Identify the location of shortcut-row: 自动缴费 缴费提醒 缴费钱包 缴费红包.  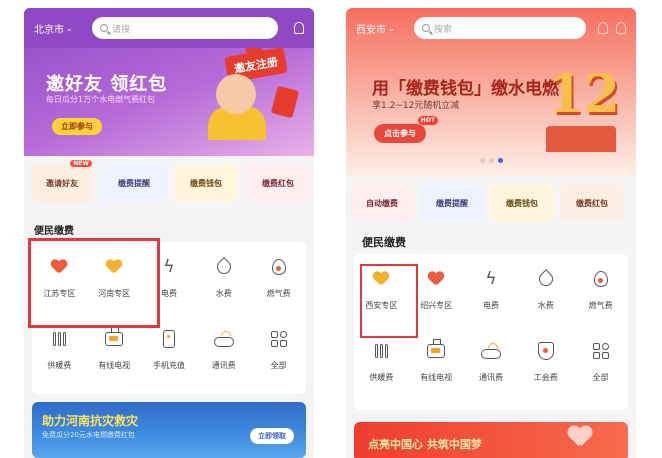
(493, 203).